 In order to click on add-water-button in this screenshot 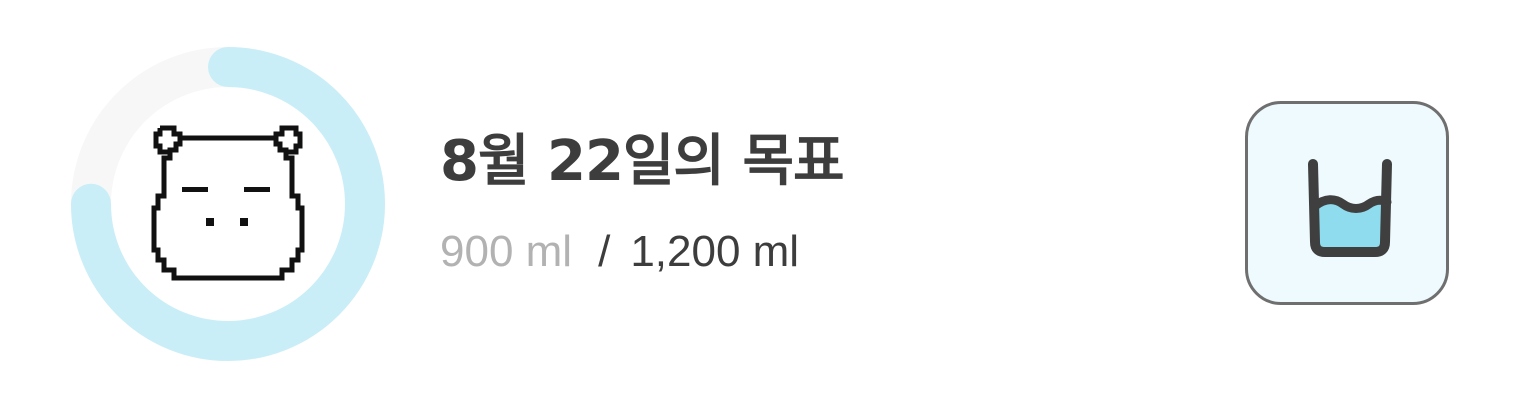, I will do `click(1347, 203)`.